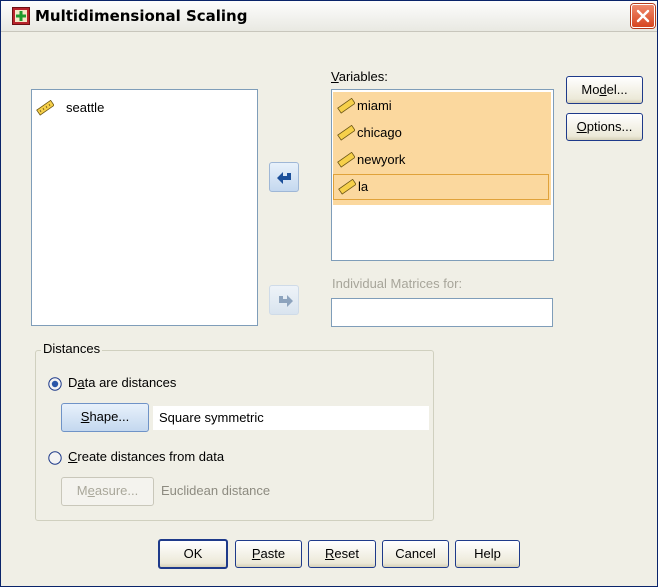 The width and height of the screenshot is (658, 587). I want to click on title-bar: Multidimensional Scaling, so click(329, 16).